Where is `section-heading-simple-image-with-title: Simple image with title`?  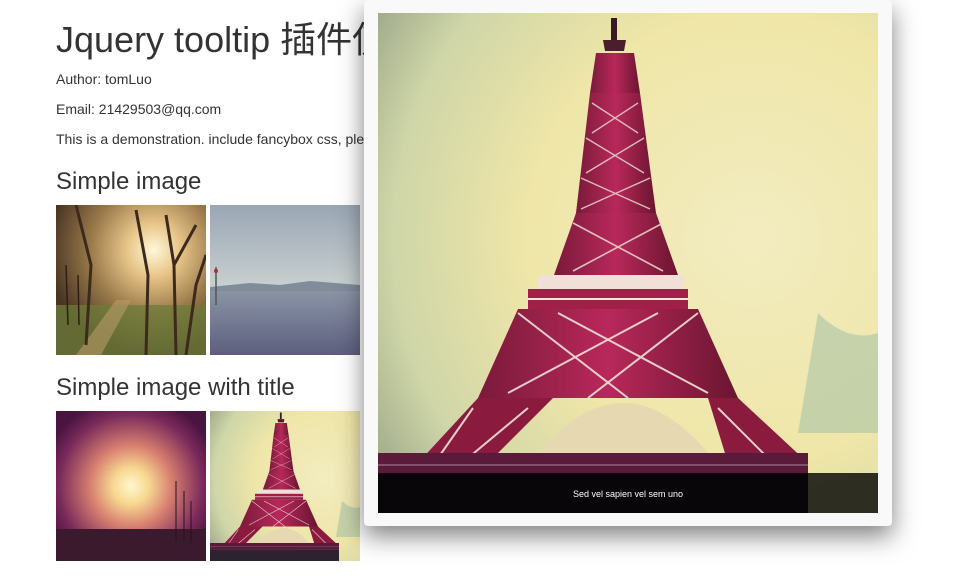
section-heading-simple-image-with-title: Simple image with title is located at coordinates (175, 387).